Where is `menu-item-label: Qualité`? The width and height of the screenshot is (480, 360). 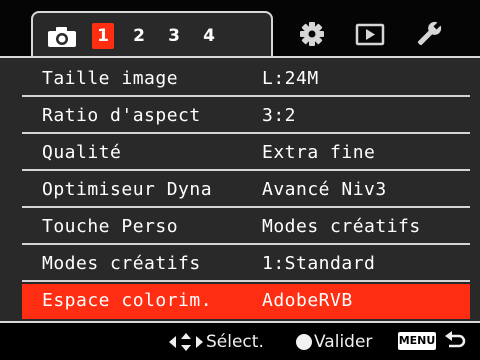 menu-item-label: Qualité is located at coordinates (82, 152).